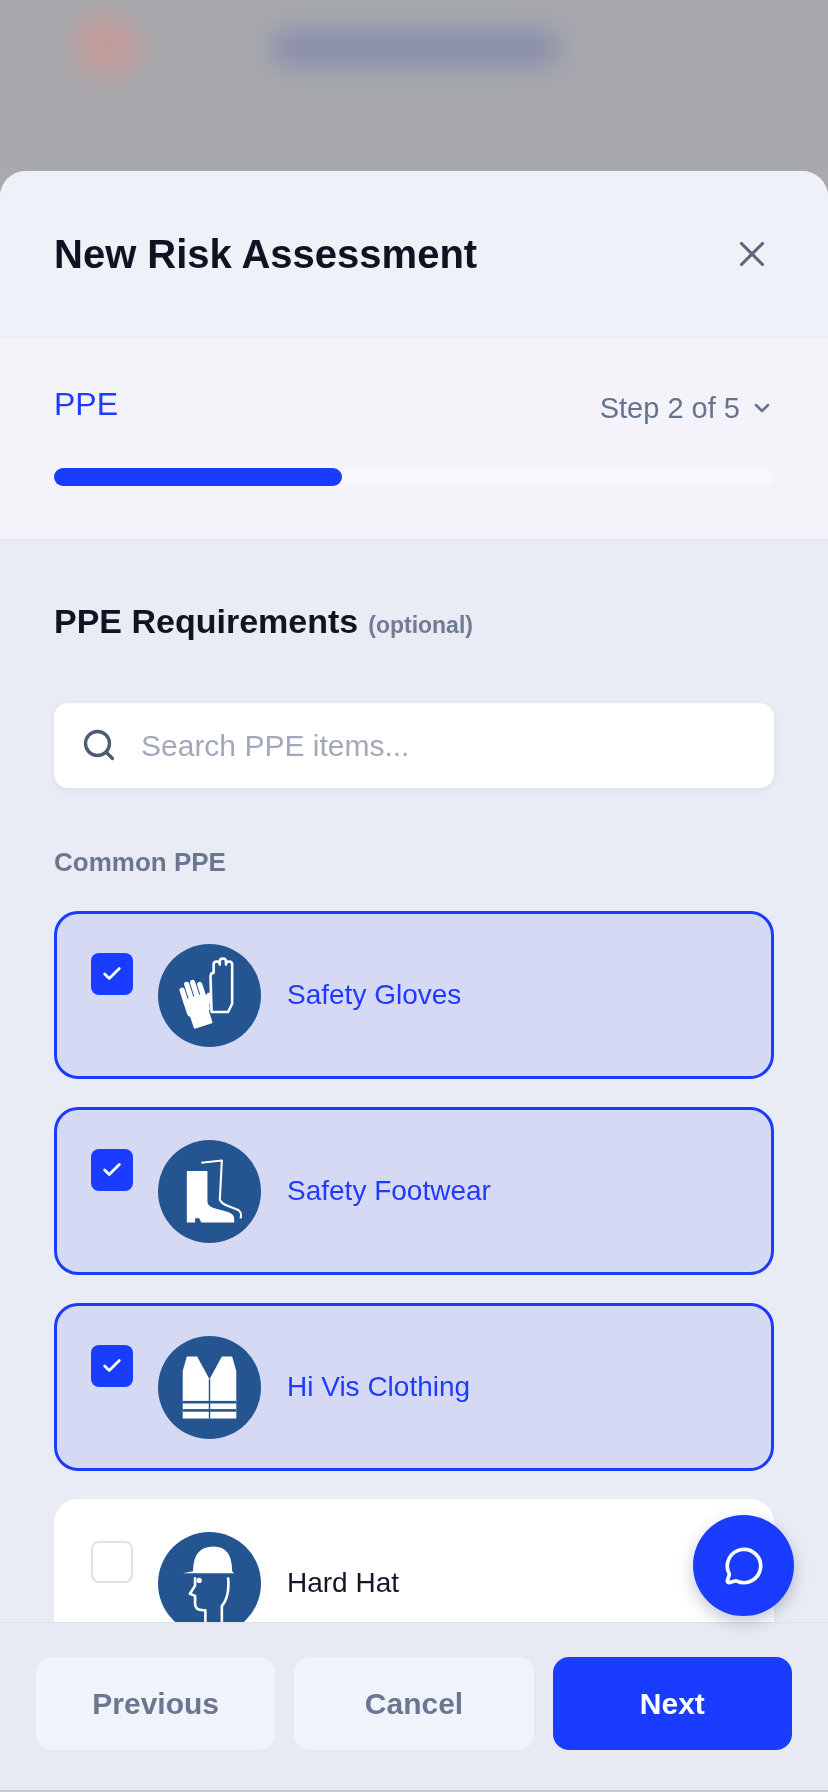 The width and height of the screenshot is (828, 1792). What do you see at coordinates (209, 1191) in the screenshot?
I see `boot-icon` at bounding box center [209, 1191].